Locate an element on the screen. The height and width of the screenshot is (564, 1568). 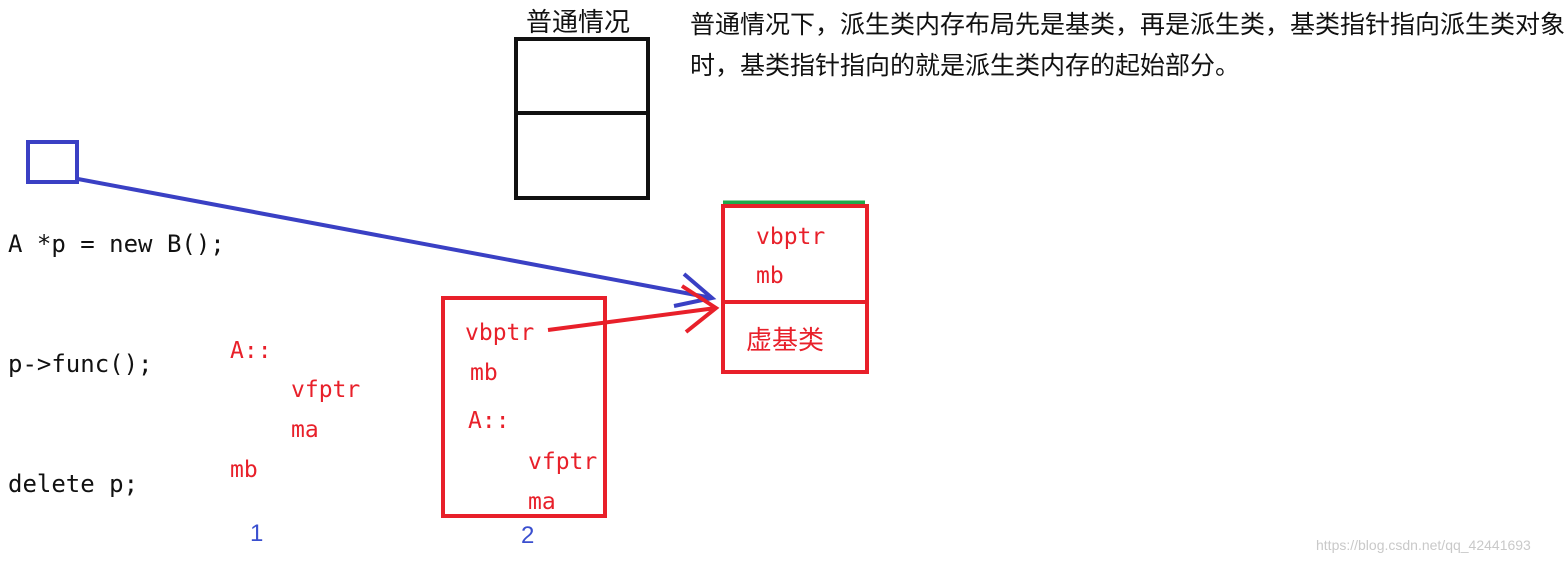
pointer-highlight-box is located at coordinates (52, 162).